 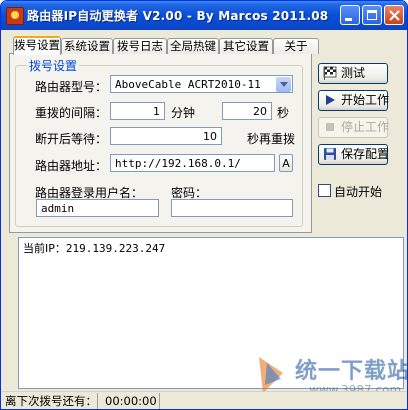 I want to click on title-bar: 路由器IP自动更换者 V2.00 - By Marcos 2011.08, so click(x=204, y=15).